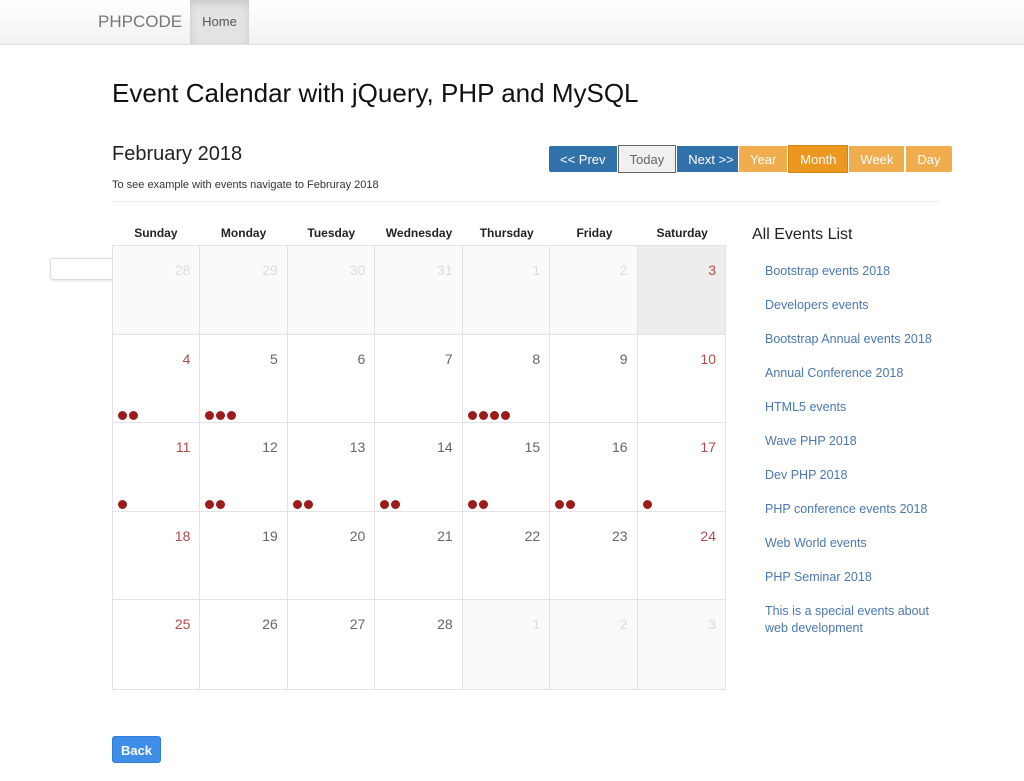 The width and height of the screenshot is (1024, 781). Describe the element at coordinates (81, 269) in the screenshot. I see `week-tab-stub` at that location.